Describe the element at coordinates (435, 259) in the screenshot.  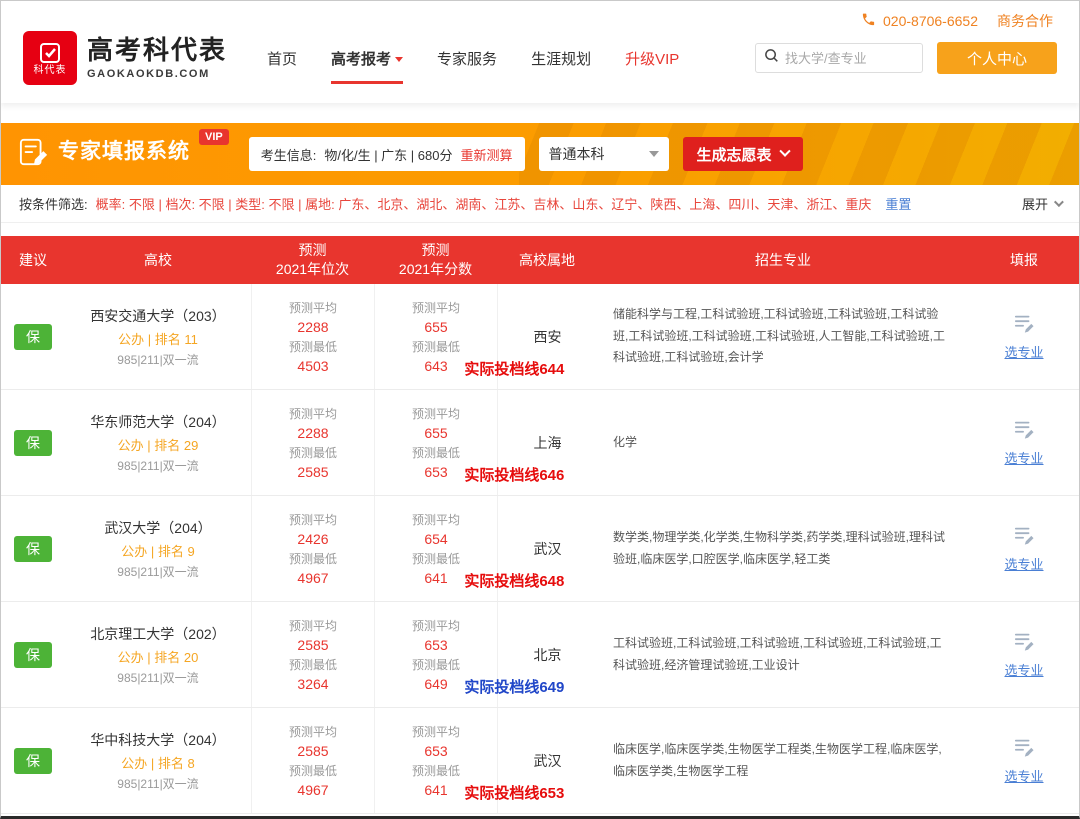
I see `col-header-predicted-score: 预测 2021年分数` at that location.